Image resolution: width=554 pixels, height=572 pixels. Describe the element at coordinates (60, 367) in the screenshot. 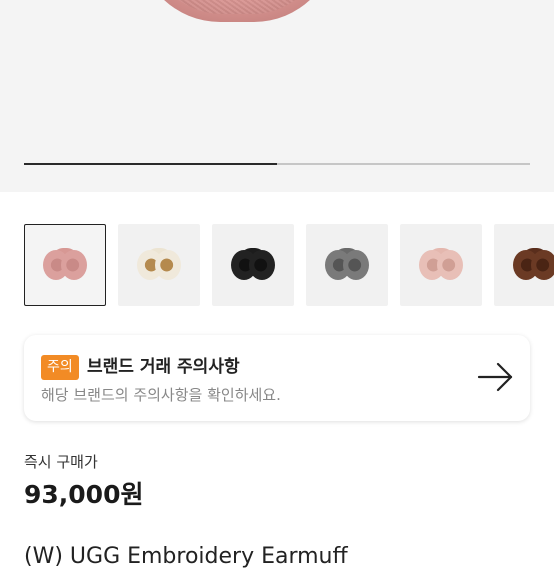

I see `notice-badge: 주의` at that location.